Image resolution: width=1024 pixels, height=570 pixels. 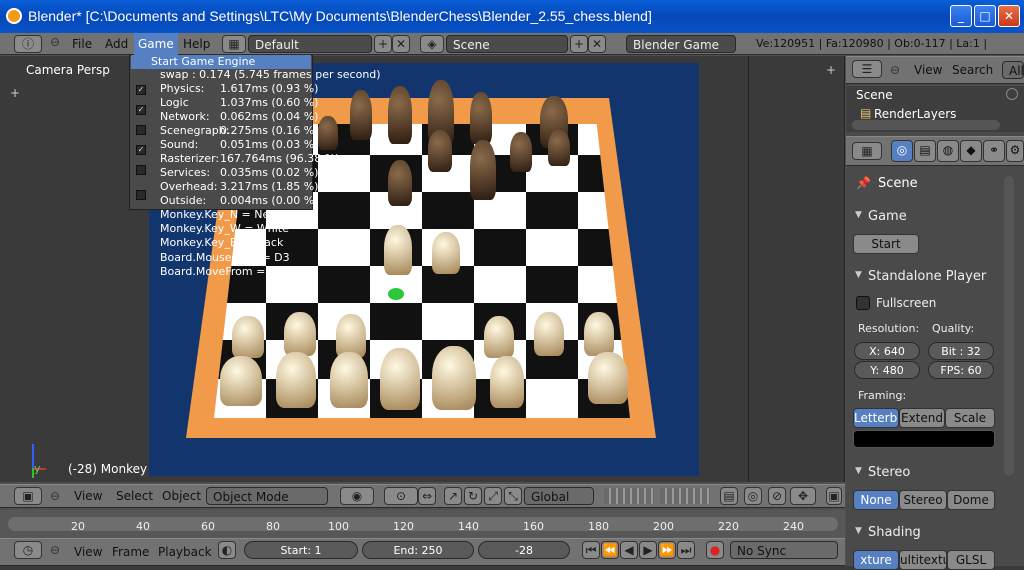 What do you see at coordinates (1009, 326) in the screenshot?
I see `properties-scrollbar` at bounding box center [1009, 326].